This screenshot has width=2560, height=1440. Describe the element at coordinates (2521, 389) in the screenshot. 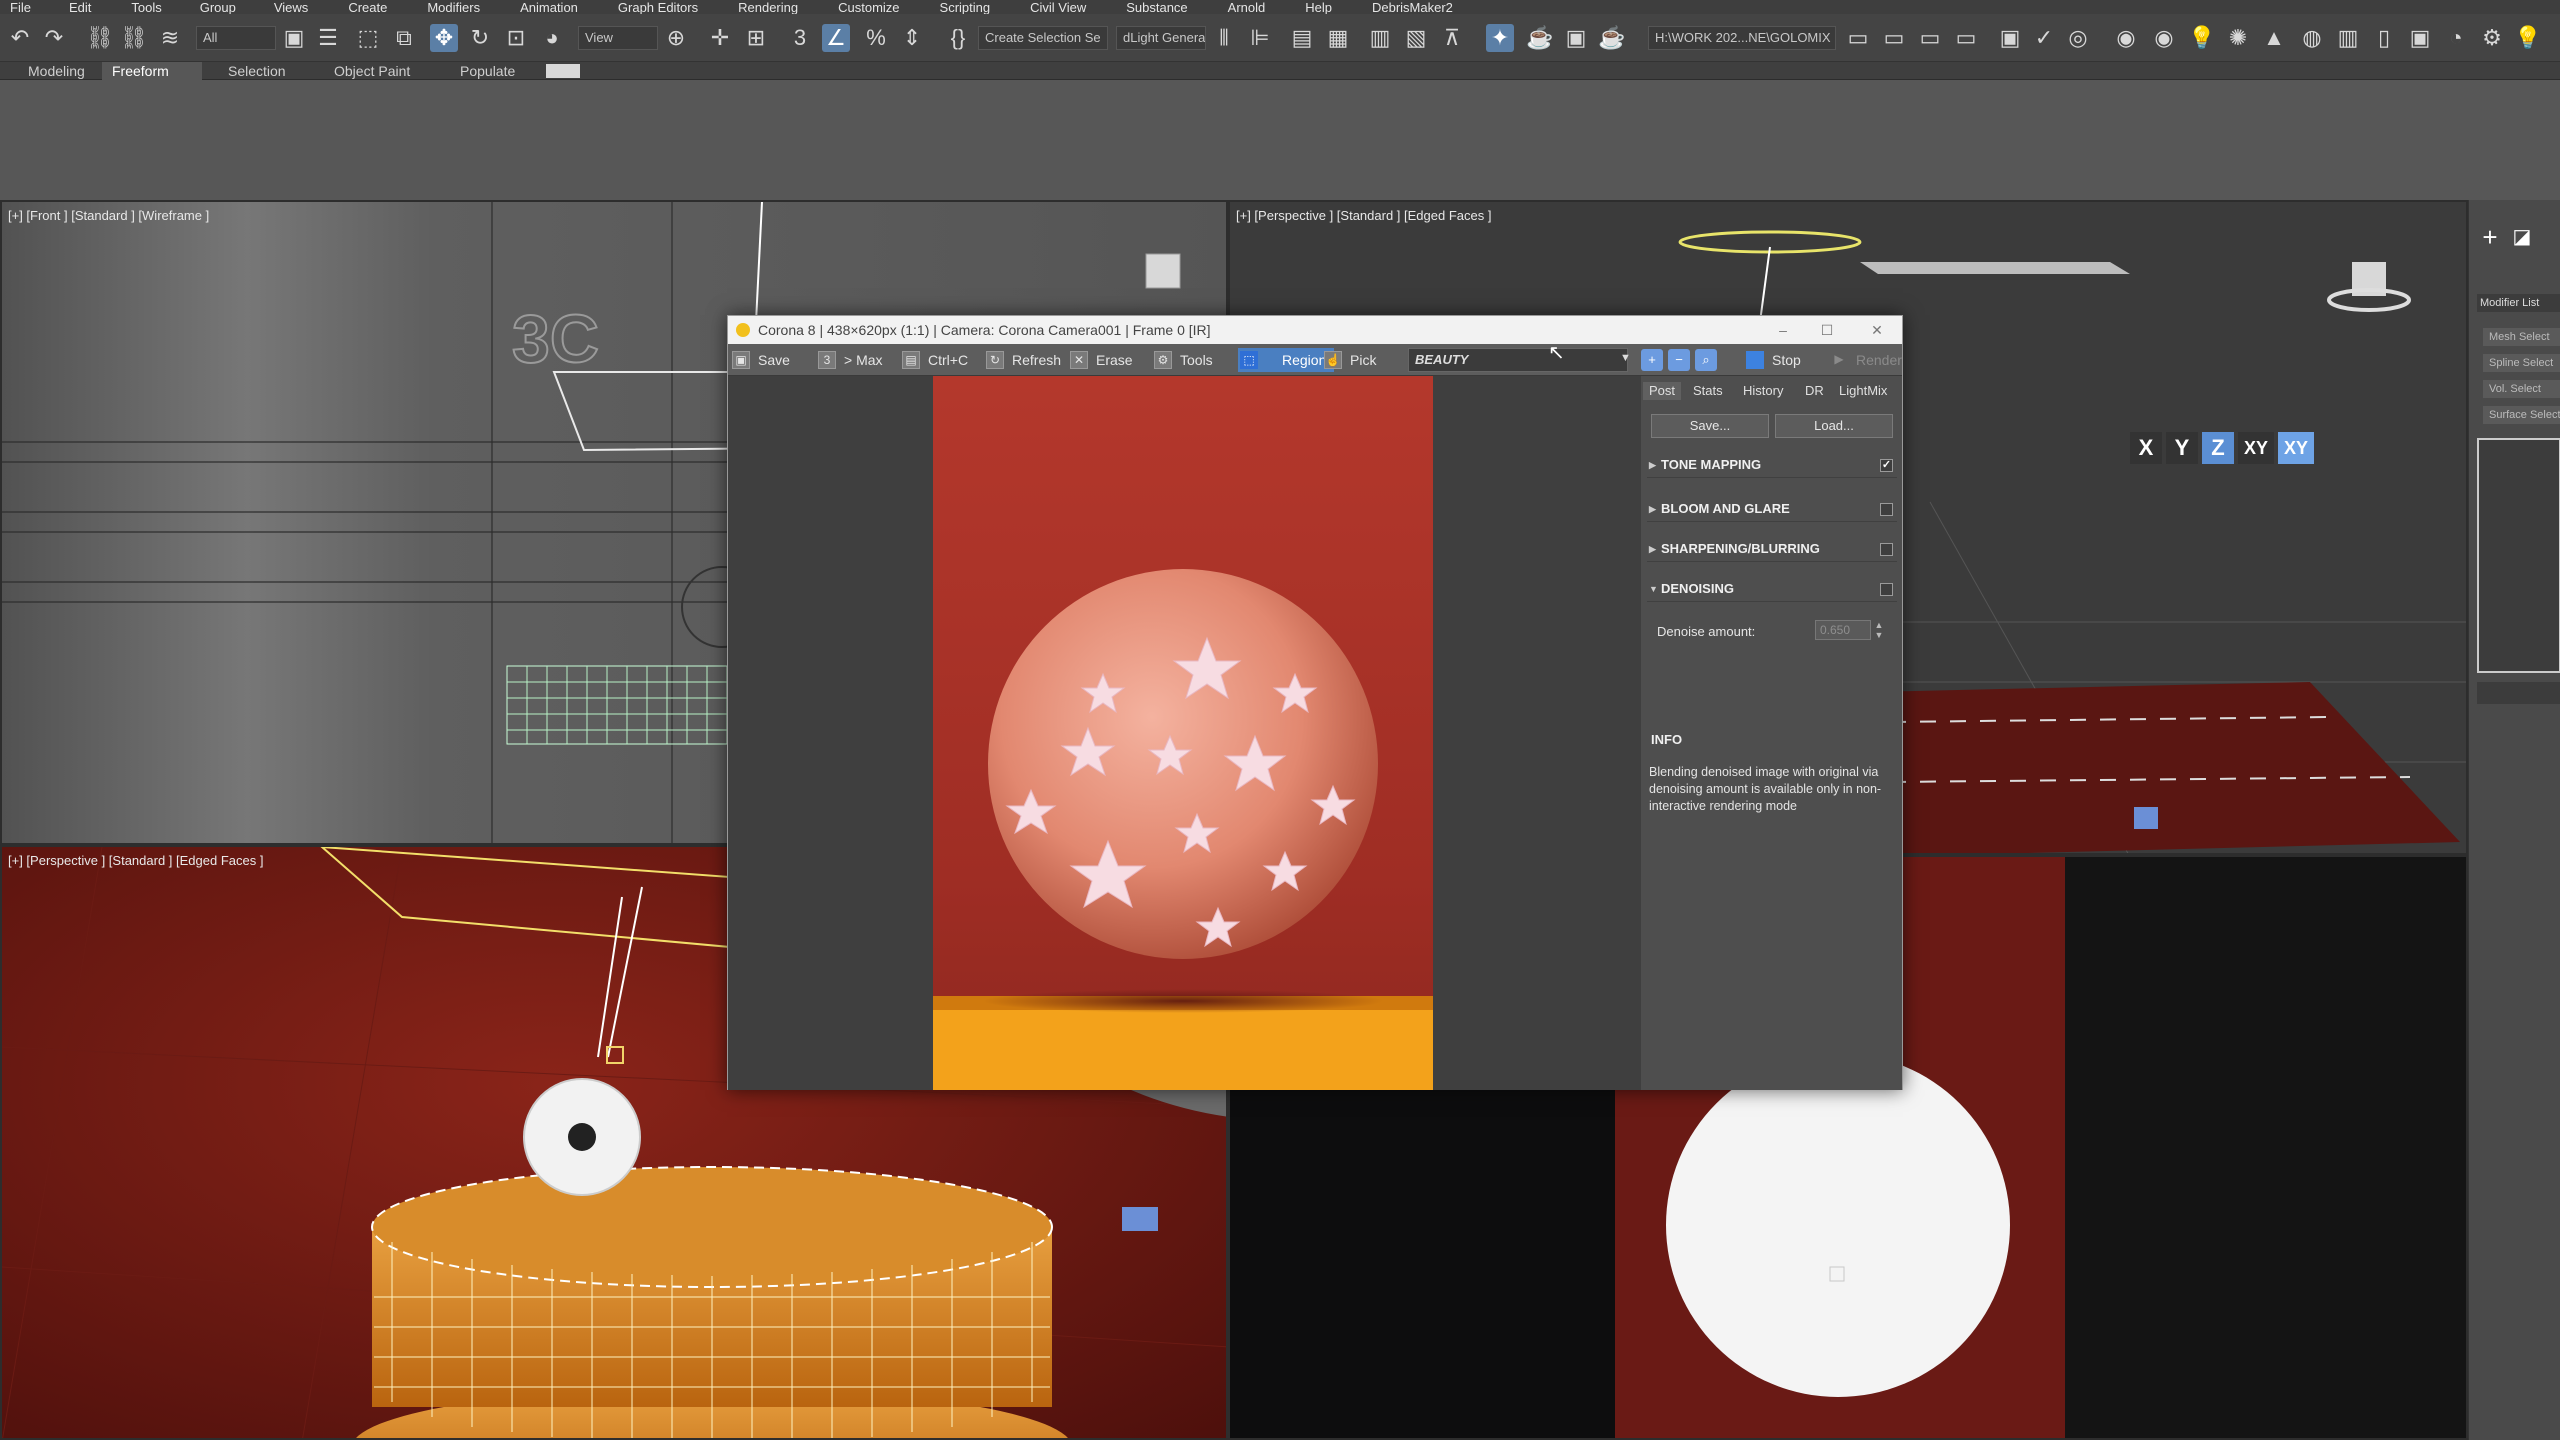

I see `vol-select-button: Vol. Select` at that location.